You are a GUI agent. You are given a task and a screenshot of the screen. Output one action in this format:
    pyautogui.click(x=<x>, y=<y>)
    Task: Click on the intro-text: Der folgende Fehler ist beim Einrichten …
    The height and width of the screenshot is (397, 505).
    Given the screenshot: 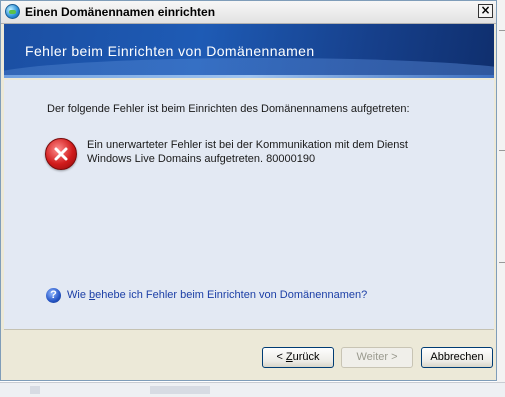 What is the action you would take?
    pyautogui.click(x=228, y=109)
    